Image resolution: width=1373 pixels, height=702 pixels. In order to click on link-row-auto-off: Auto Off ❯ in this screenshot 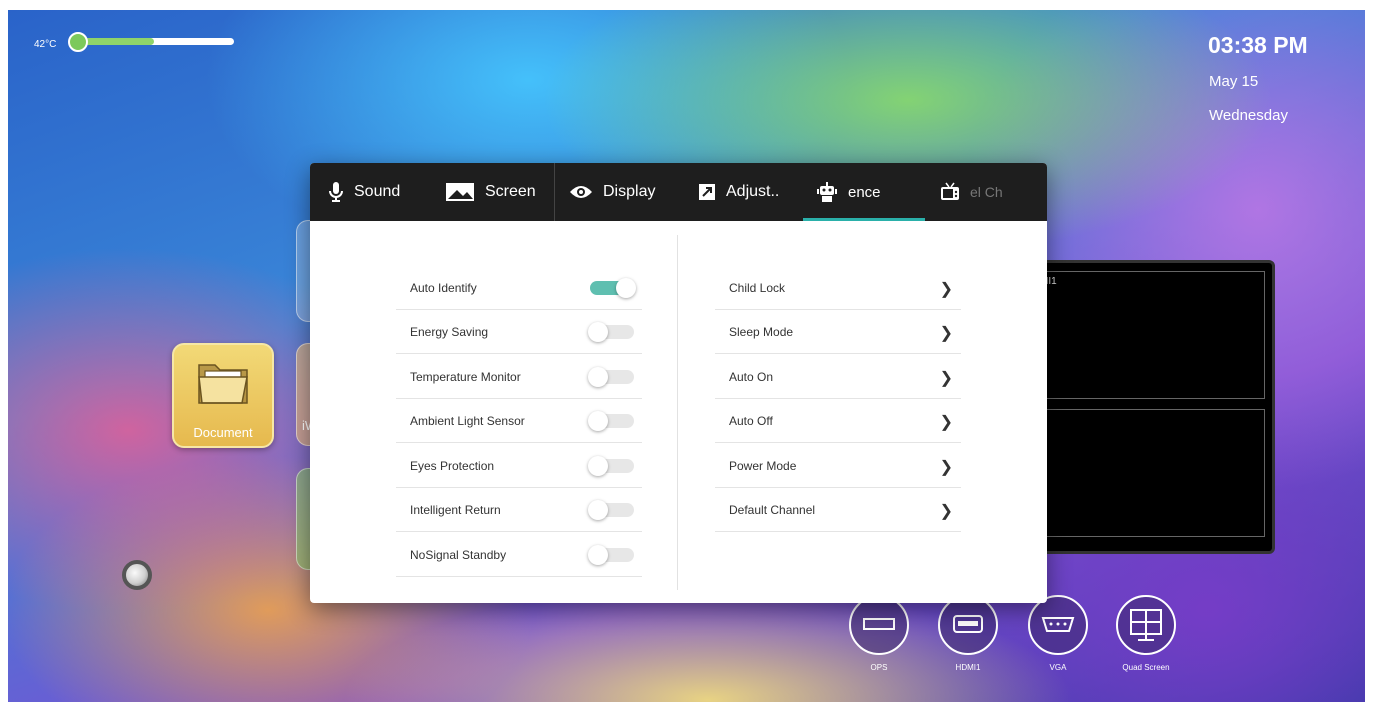, I will do `click(838, 421)`.